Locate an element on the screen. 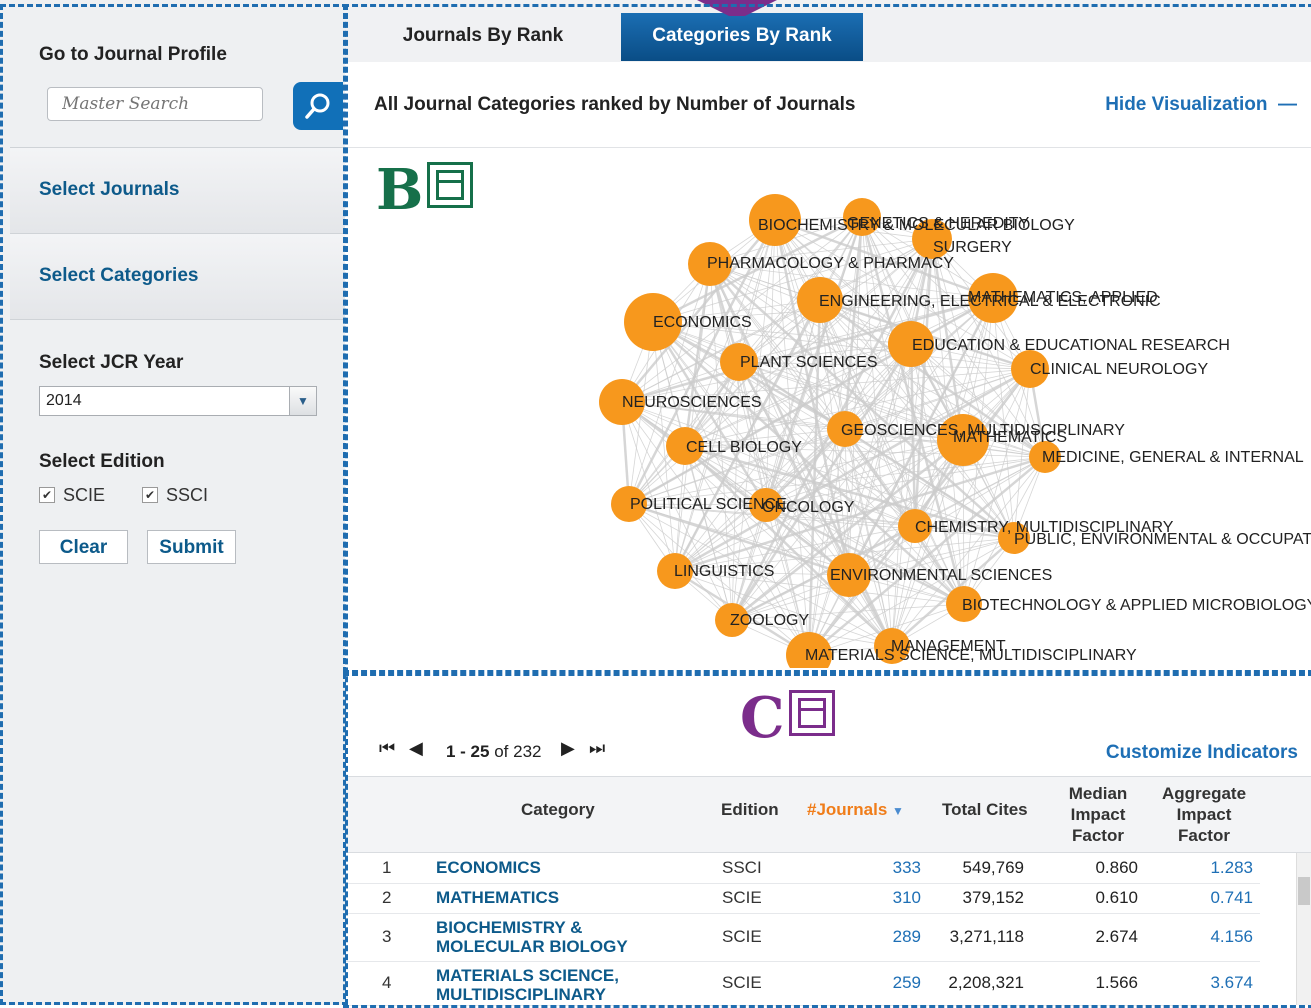 This screenshot has height=1008, width=1311. page-range-start: 1 - 25 is located at coordinates (468, 751).